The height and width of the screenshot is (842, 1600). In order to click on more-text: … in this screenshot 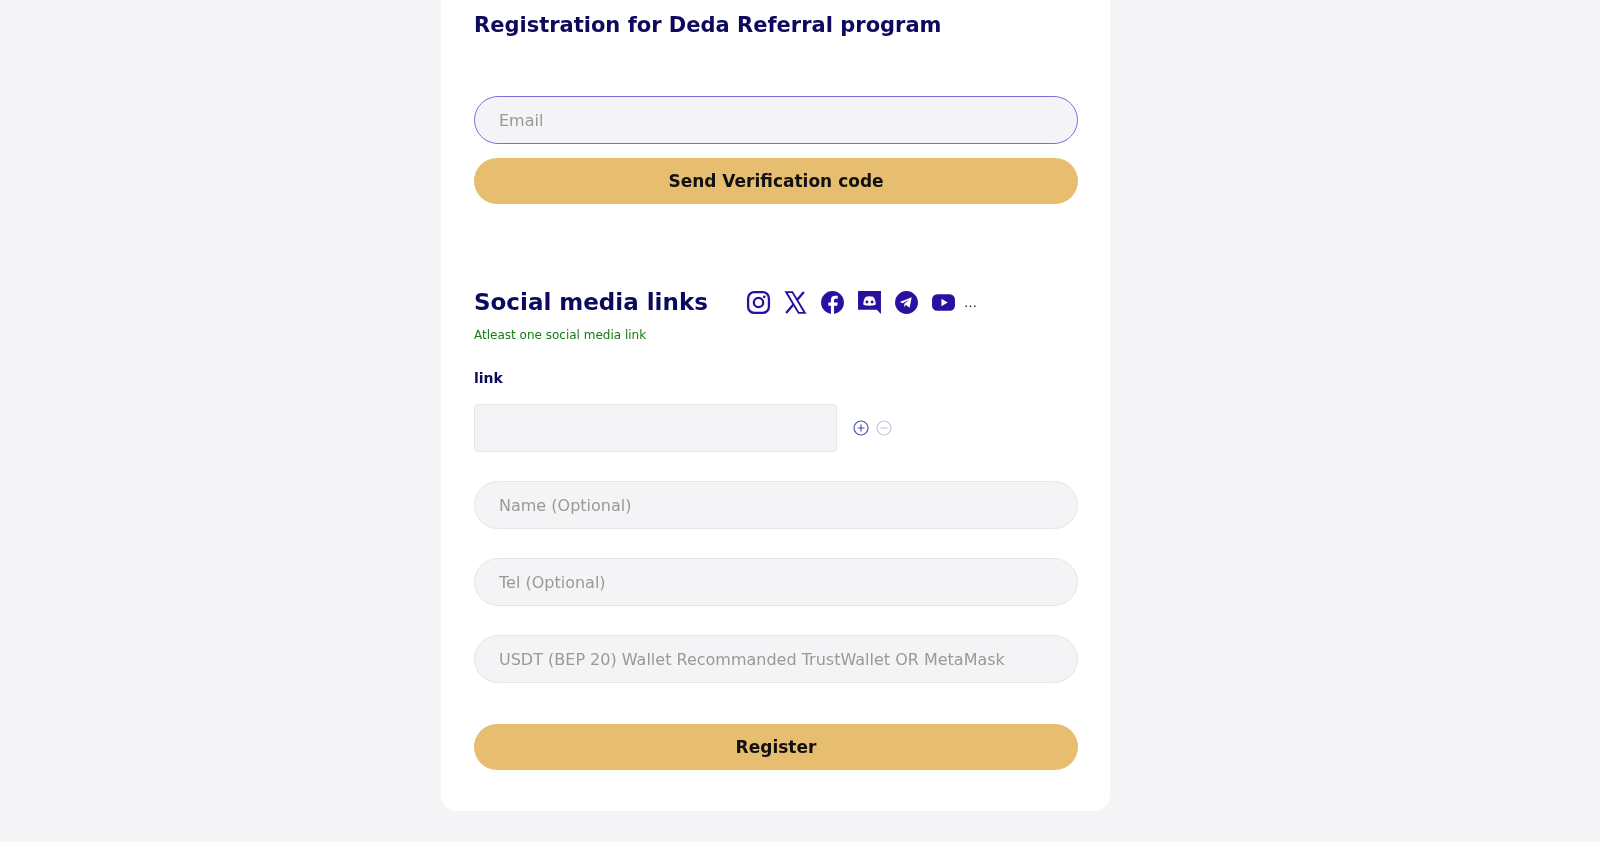, I will do `click(970, 302)`.